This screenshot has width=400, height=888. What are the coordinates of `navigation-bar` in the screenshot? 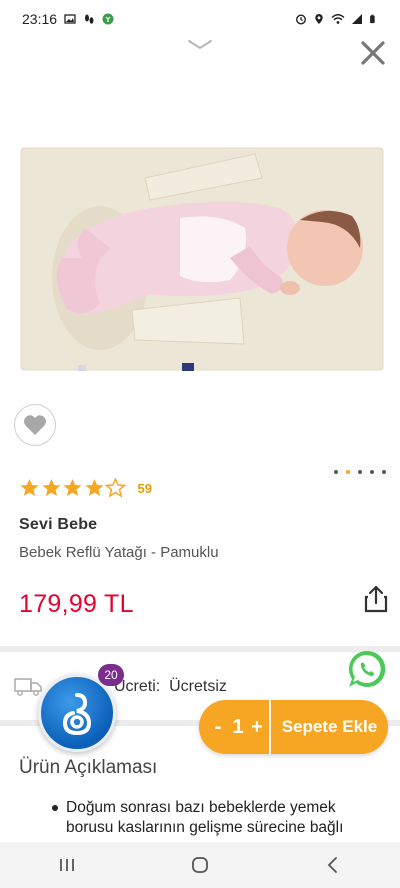 It's located at (200, 865).